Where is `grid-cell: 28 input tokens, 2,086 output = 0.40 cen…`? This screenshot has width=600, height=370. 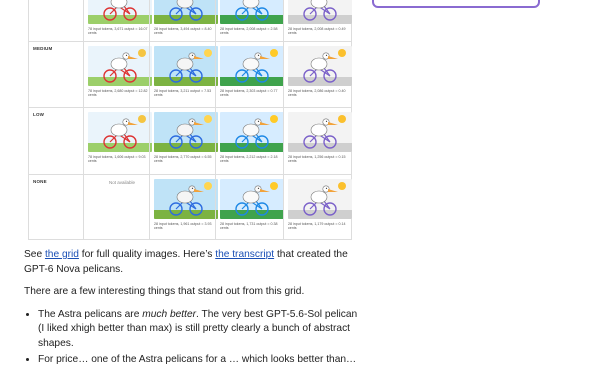
grid-cell: 28 input tokens, 2,086 output = 0.40 cen… is located at coordinates (317, 75).